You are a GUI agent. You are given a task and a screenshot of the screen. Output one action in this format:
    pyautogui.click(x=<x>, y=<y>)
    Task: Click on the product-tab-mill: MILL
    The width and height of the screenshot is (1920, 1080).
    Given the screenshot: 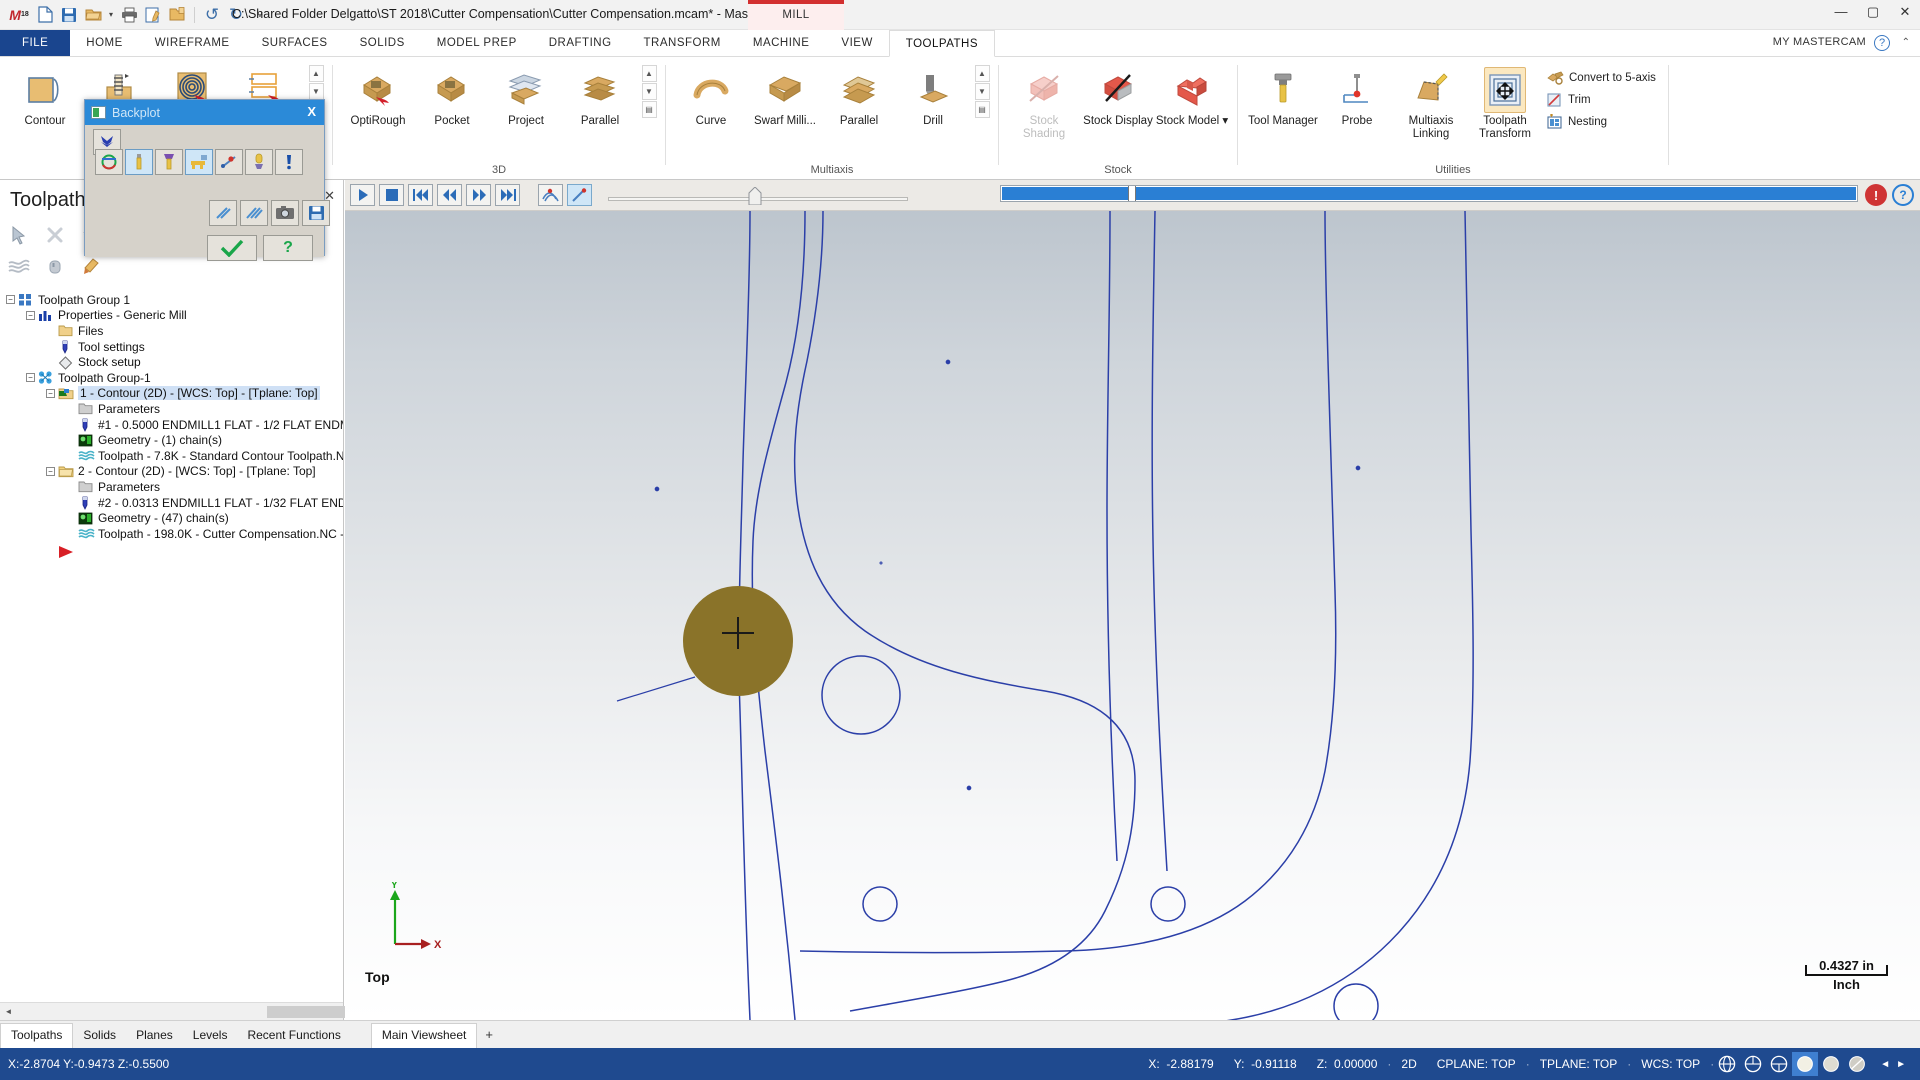 What is the action you would take?
    pyautogui.click(x=796, y=15)
    